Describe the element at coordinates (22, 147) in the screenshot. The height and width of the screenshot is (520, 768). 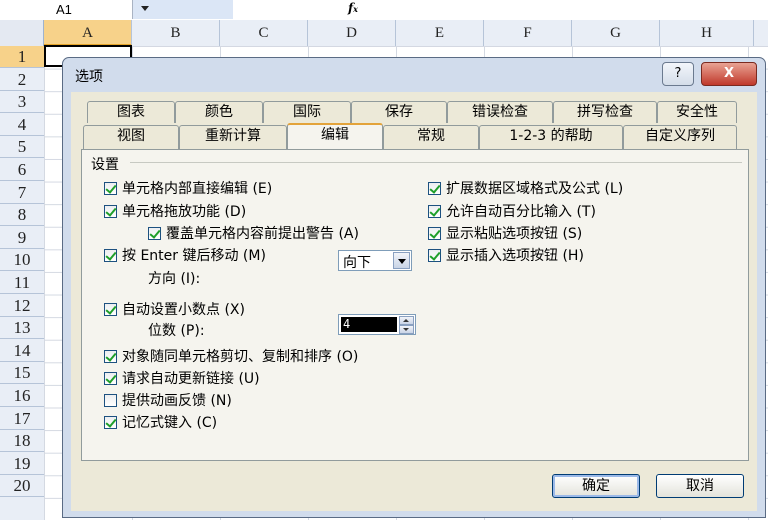
I see `row-header: 5` at that location.